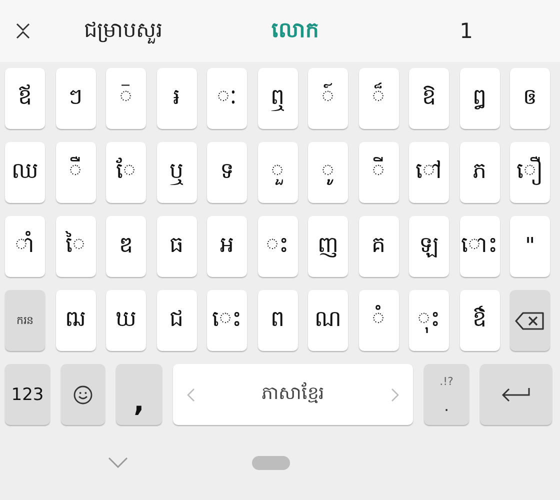  Describe the element at coordinates (378, 246) in the screenshot. I see `key: គ` at that location.